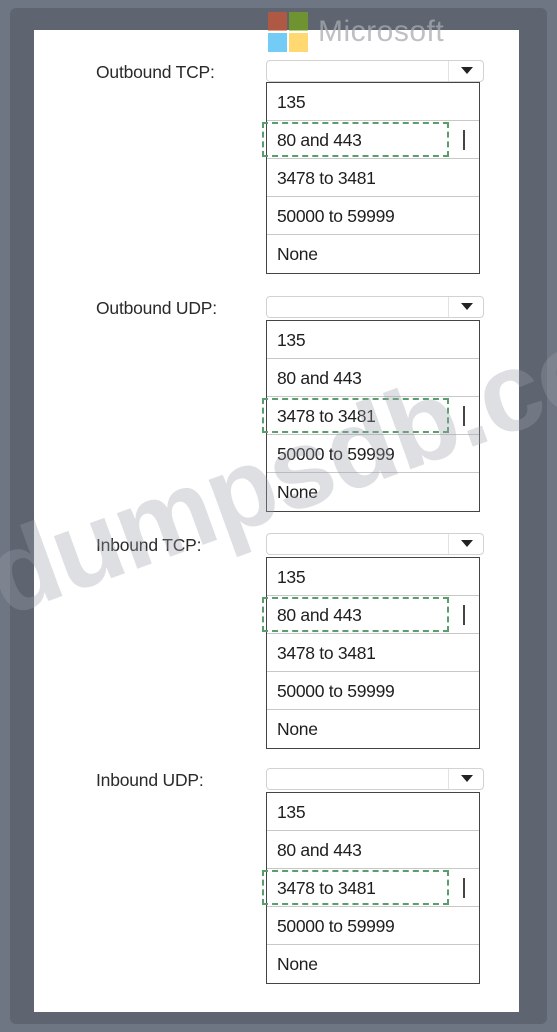 This screenshot has width=557, height=1032. What do you see at coordinates (375, 779) in the screenshot?
I see `inbound-udp-dropdown` at bounding box center [375, 779].